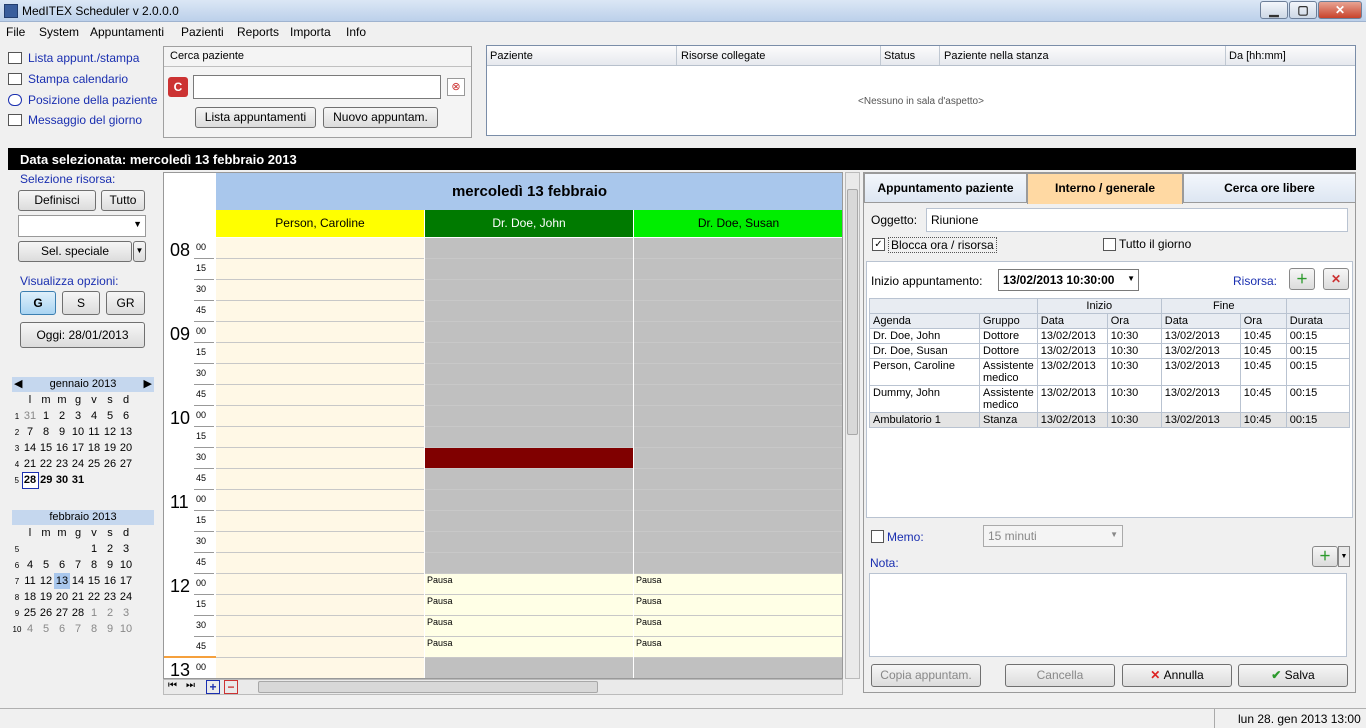 This screenshot has width=1366, height=728. What do you see at coordinates (78, 597) in the screenshot?
I see `calendar-day: 21` at bounding box center [78, 597].